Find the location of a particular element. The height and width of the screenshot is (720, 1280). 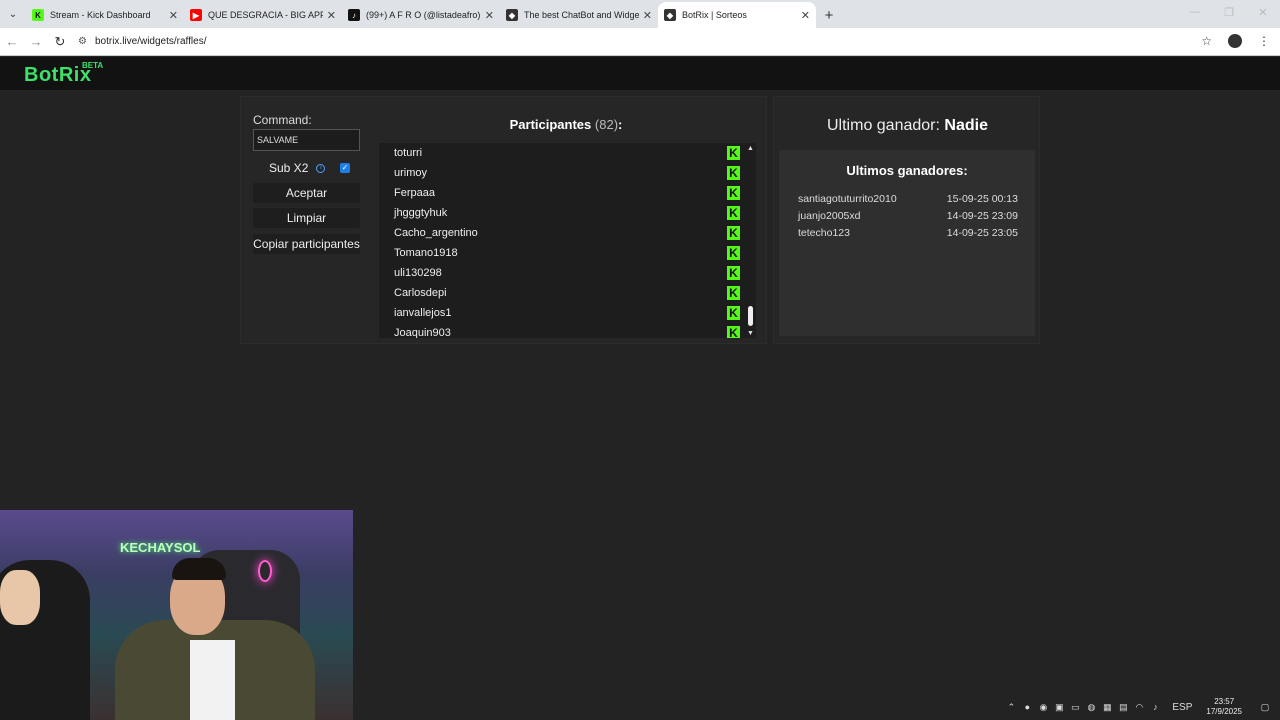

sub-x2-row: Sub X2 i is located at coordinates (297, 168).